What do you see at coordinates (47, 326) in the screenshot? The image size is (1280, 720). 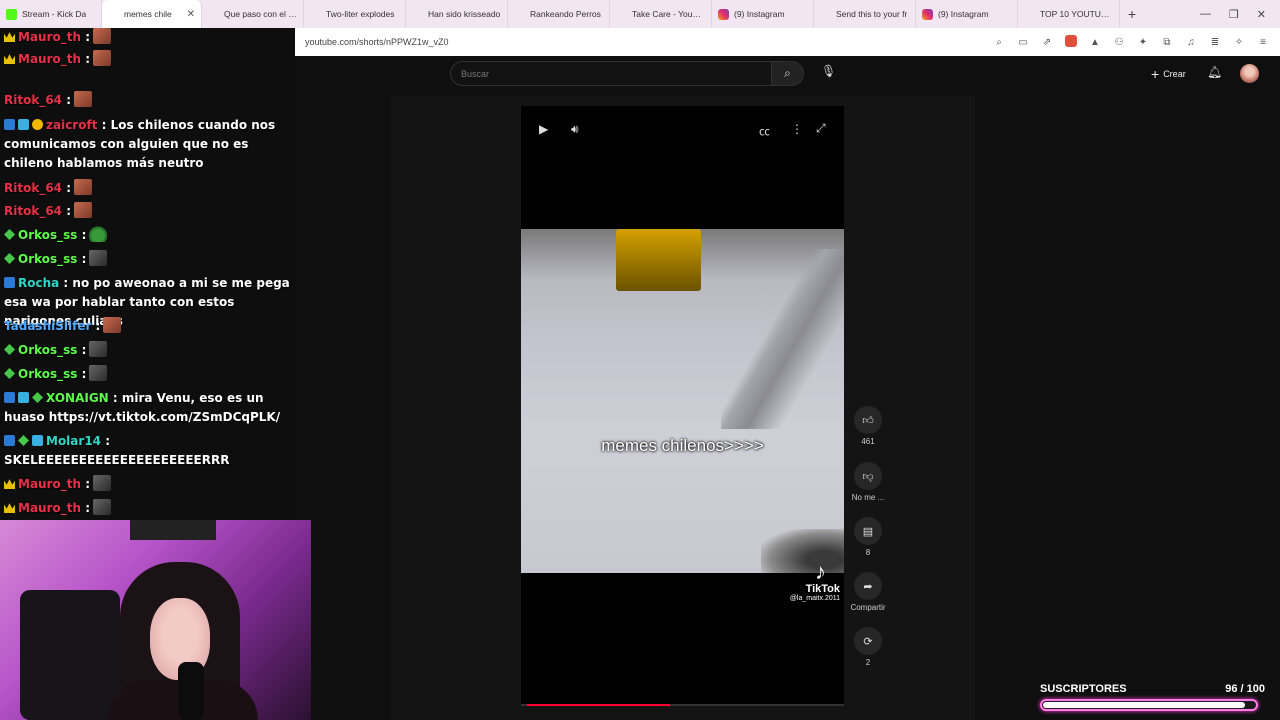 I see `chat-username: TadashiSlifer` at bounding box center [47, 326].